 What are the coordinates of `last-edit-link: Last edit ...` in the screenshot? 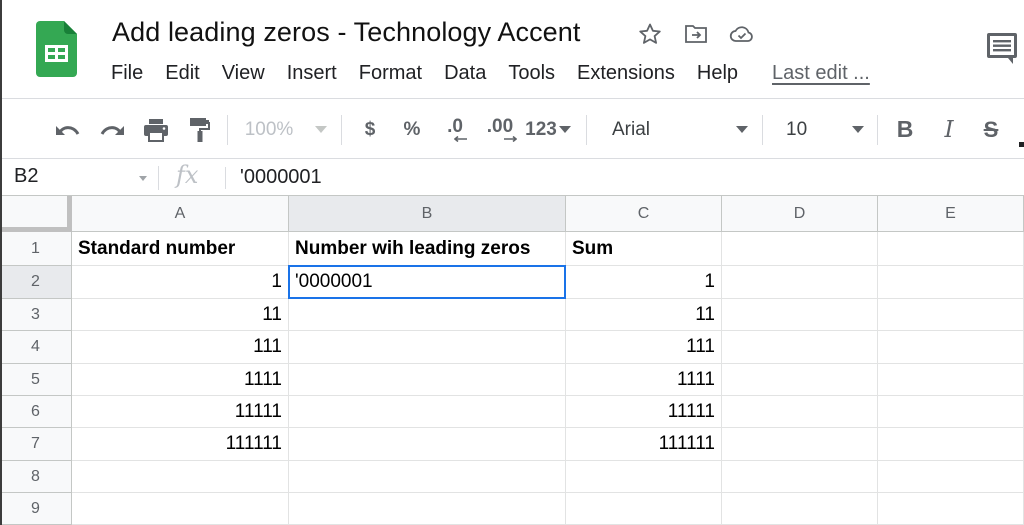 It's located at (821, 73).